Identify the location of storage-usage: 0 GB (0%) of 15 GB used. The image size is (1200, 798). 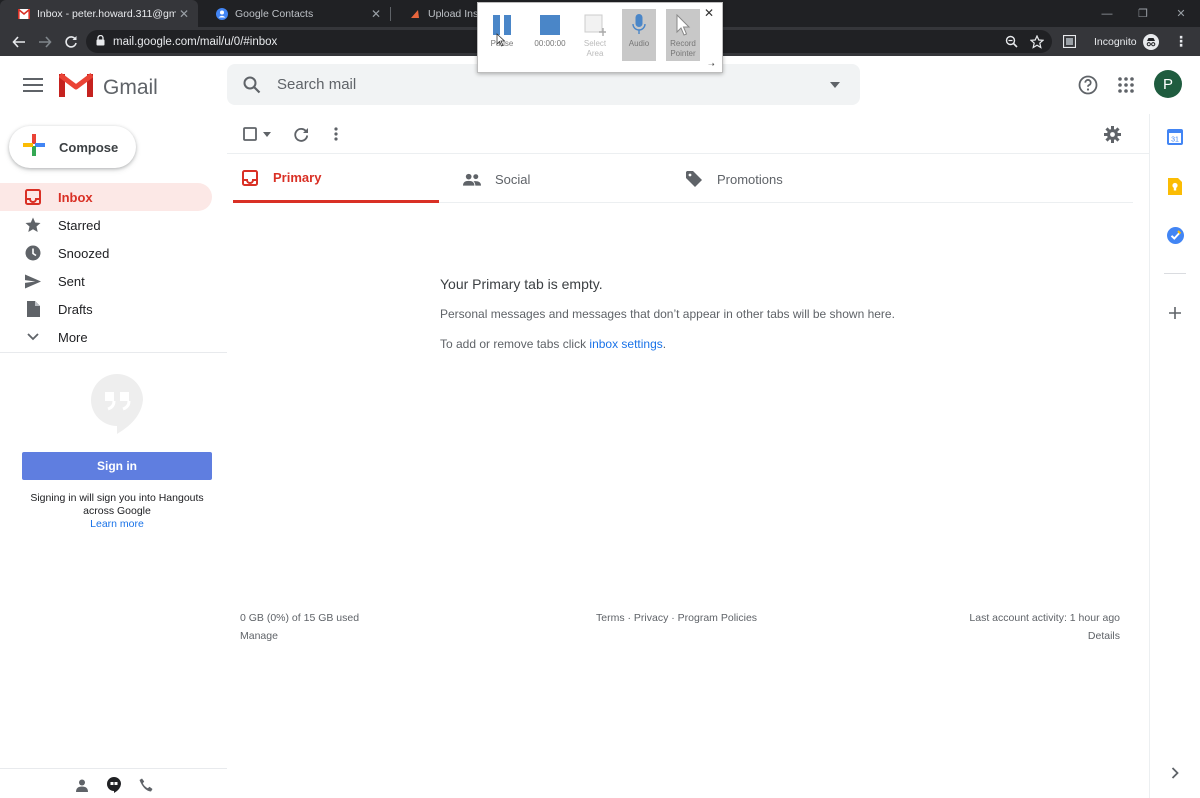
(300, 618).